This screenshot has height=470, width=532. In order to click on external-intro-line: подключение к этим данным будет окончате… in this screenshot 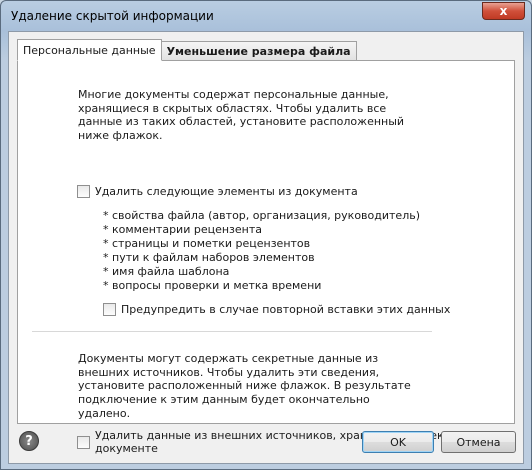, I will do `click(224, 400)`.